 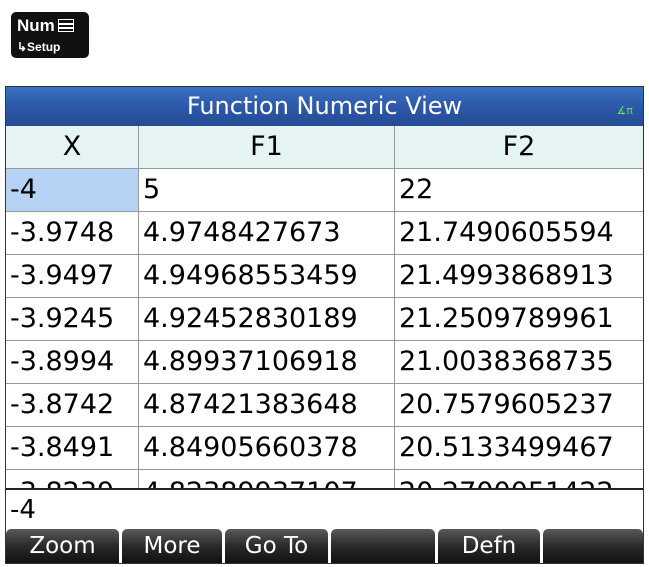 What do you see at coordinates (519, 233) in the screenshot?
I see `table-cell-f2: 21.7490605594` at bounding box center [519, 233].